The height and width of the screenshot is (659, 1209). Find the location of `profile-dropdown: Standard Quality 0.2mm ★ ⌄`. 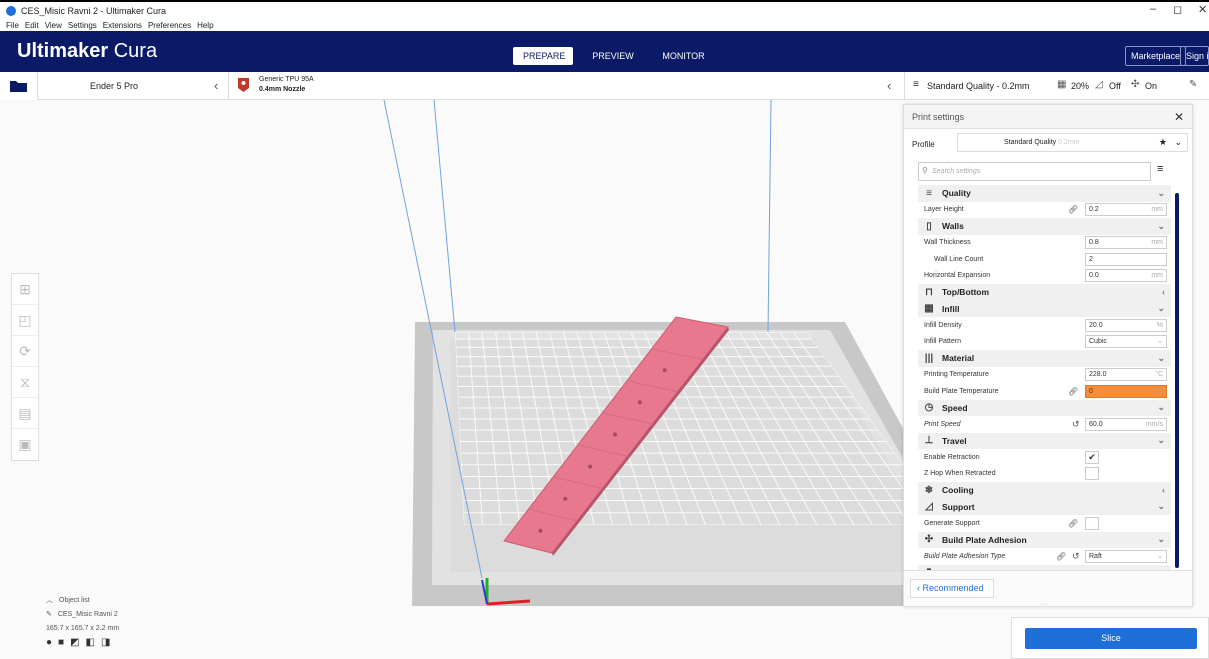

profile-dropdown: Standard Quality 0.2mm ★ ⌄ is located at coordinates (1072, 142).